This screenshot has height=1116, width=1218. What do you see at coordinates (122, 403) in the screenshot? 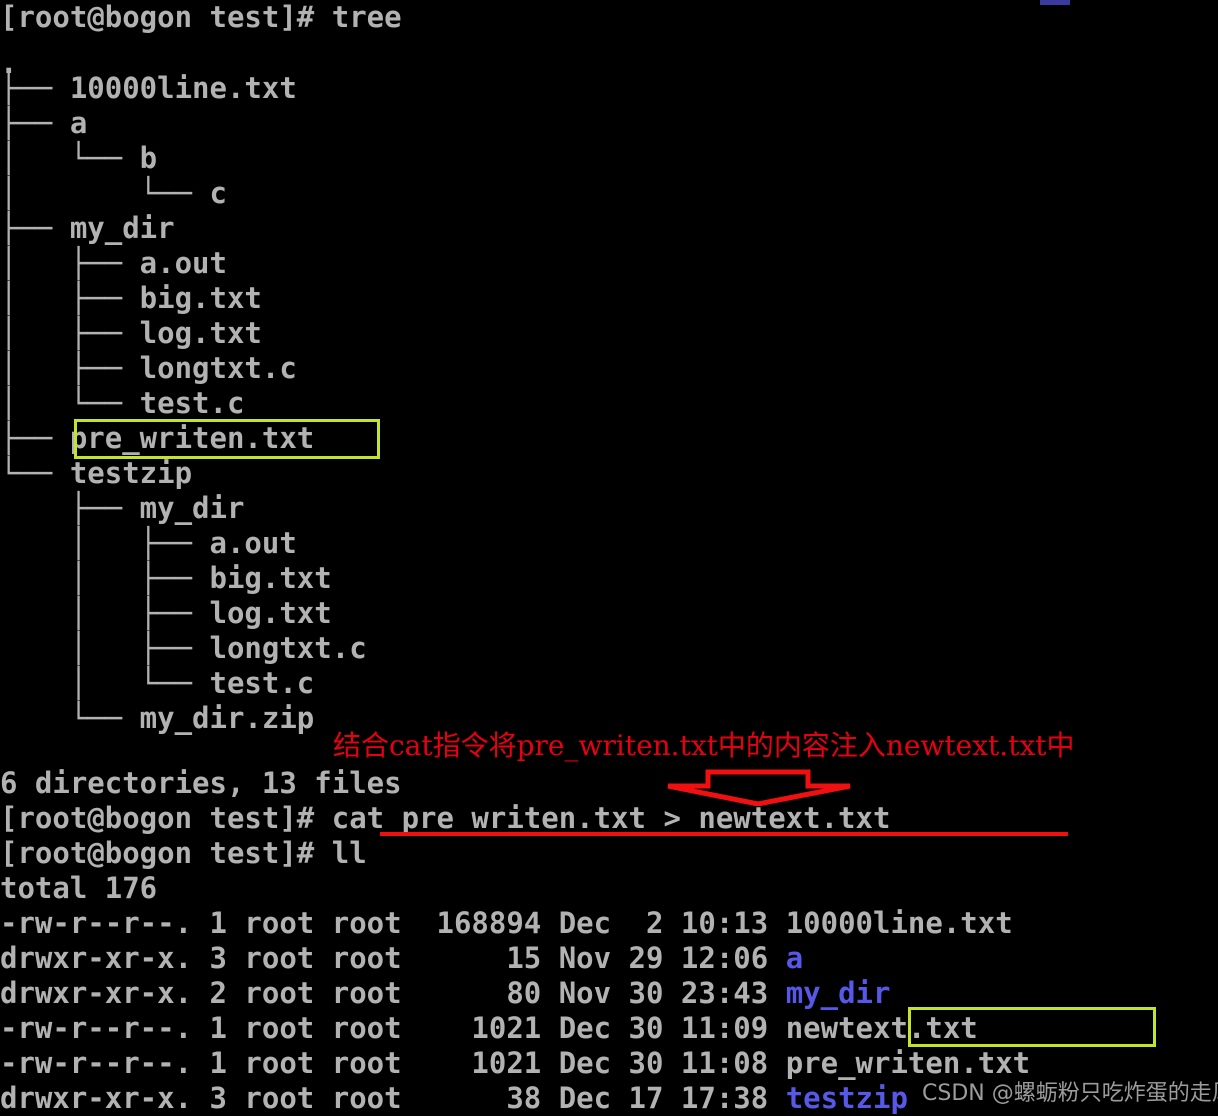
I see `tree-item-test-c: │ └── test.c` at bounding box center [122, 403].